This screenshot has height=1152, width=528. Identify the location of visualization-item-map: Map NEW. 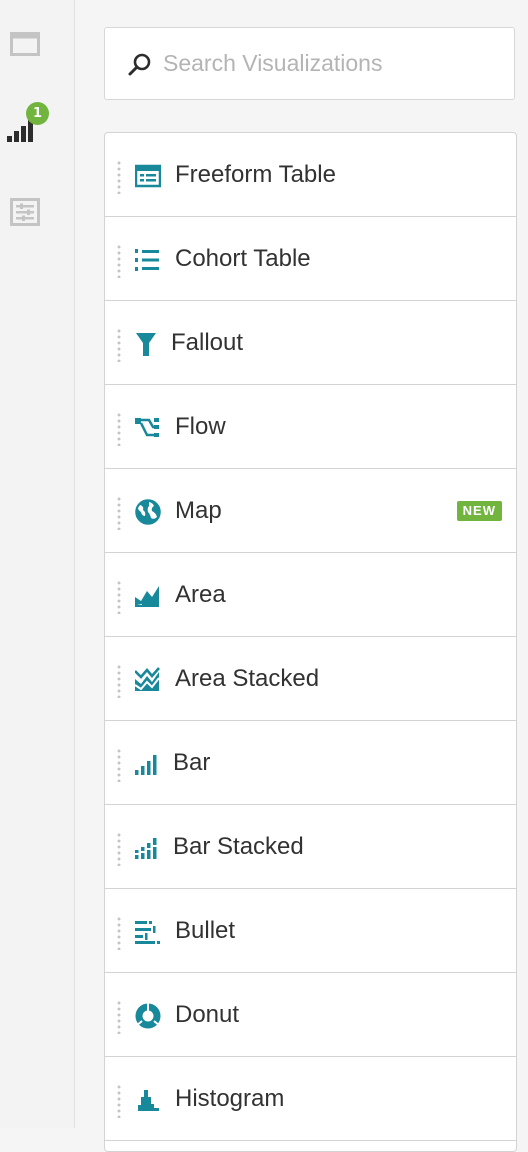
(310, 511).